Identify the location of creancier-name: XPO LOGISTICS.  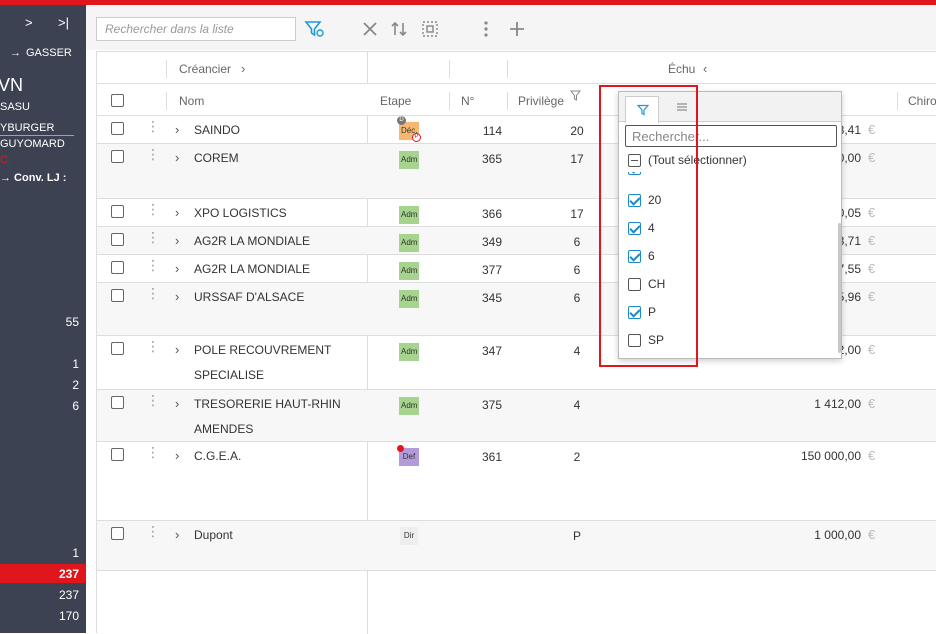
(240, 213).